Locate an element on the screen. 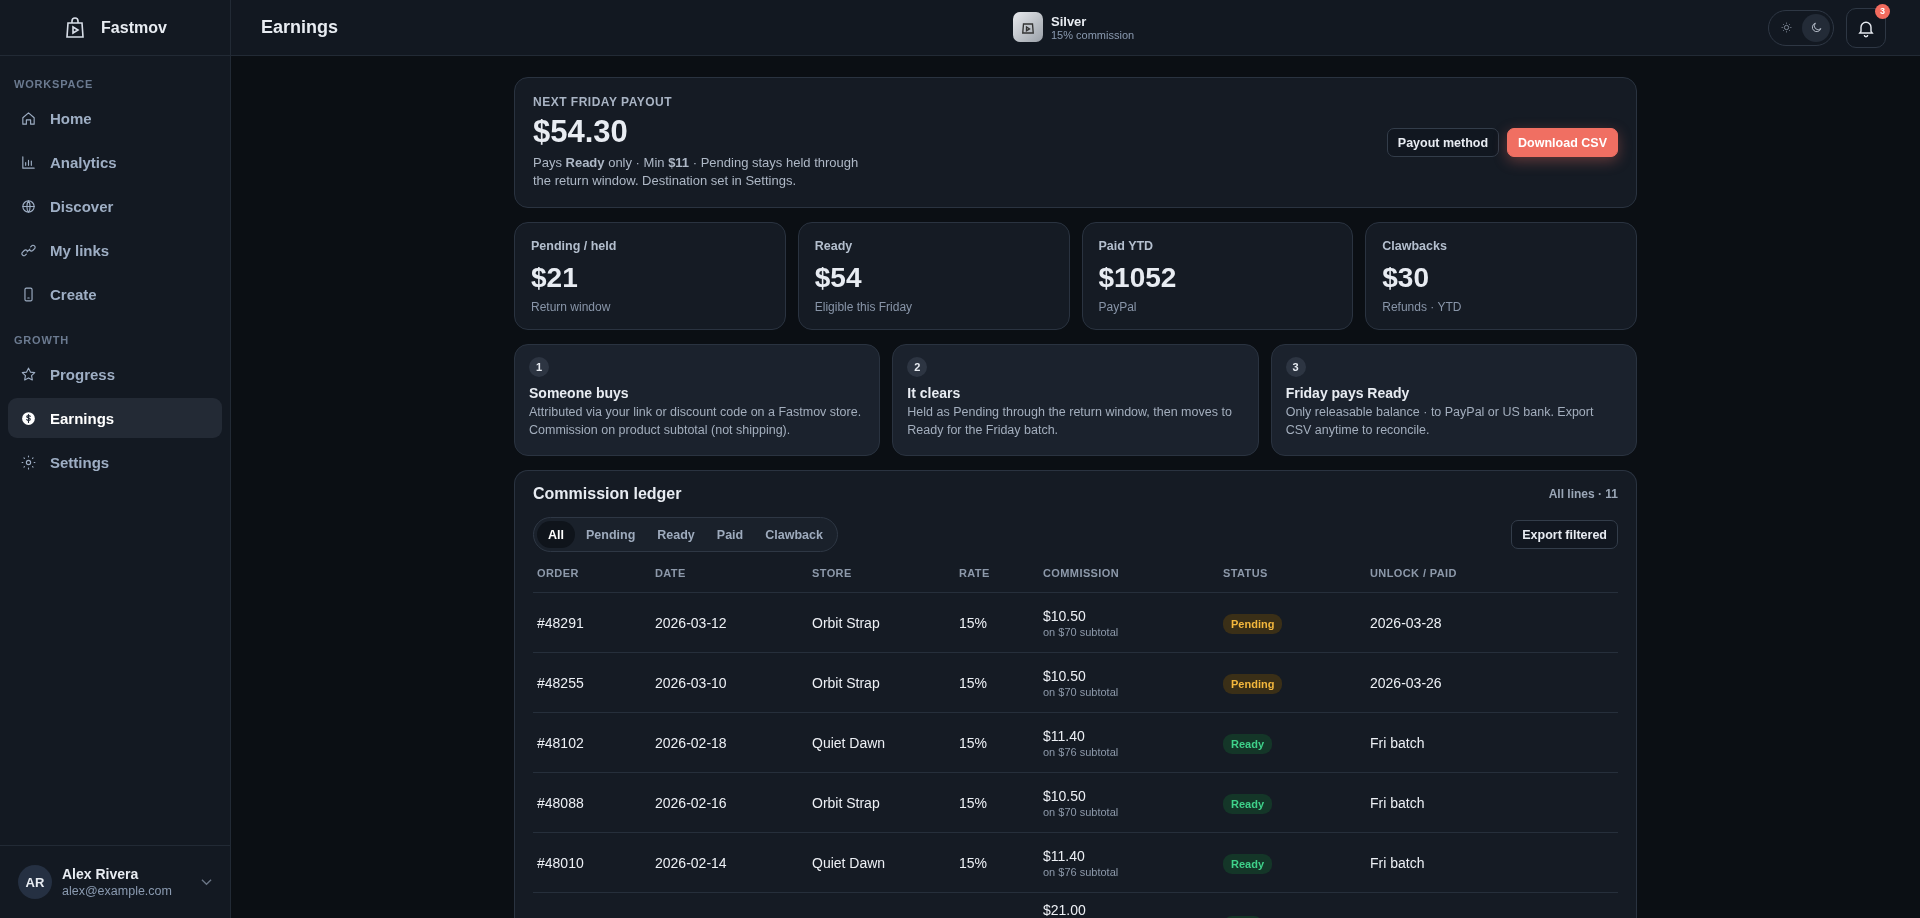 Image resolution: width=1920 pixels, height=918 pixels. stat-note: Return window is located at coordinates (571, 307).